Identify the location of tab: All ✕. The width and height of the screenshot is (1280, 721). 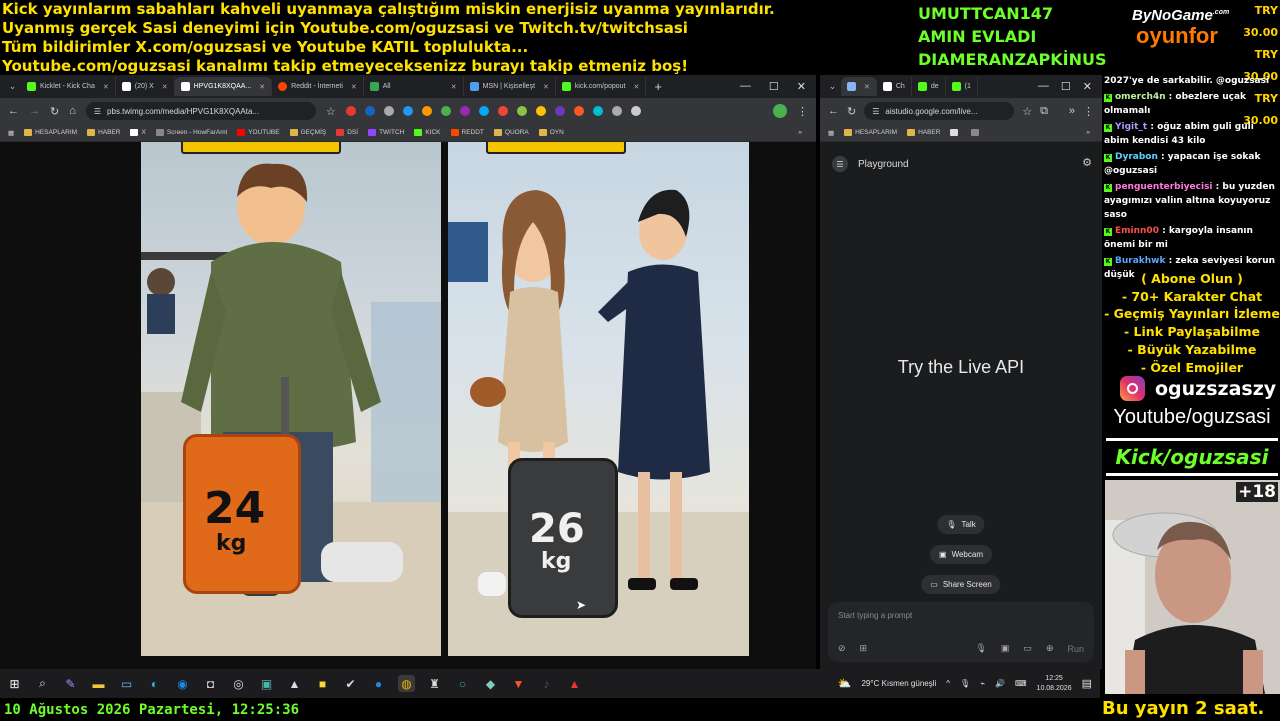
(414, 86).